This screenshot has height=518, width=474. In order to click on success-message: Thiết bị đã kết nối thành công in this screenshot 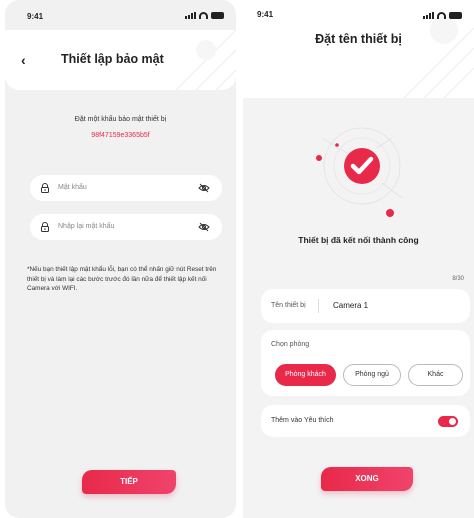, I will do `click(358, 240)`.